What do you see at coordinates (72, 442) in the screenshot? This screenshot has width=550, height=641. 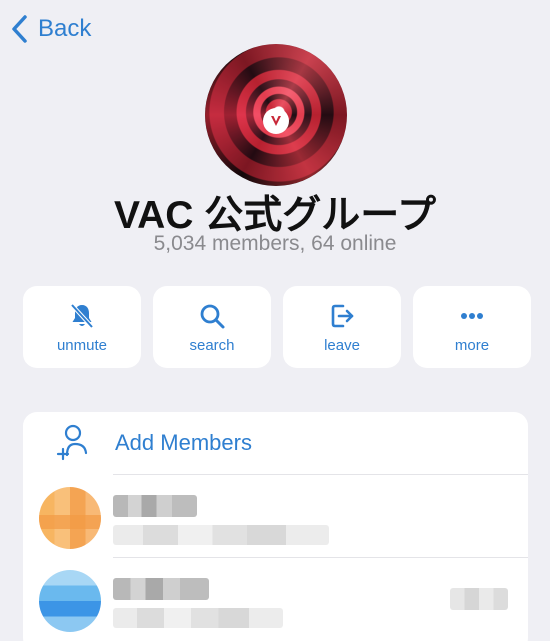 I see `add-person-icon` at bounding box center [72, 442].